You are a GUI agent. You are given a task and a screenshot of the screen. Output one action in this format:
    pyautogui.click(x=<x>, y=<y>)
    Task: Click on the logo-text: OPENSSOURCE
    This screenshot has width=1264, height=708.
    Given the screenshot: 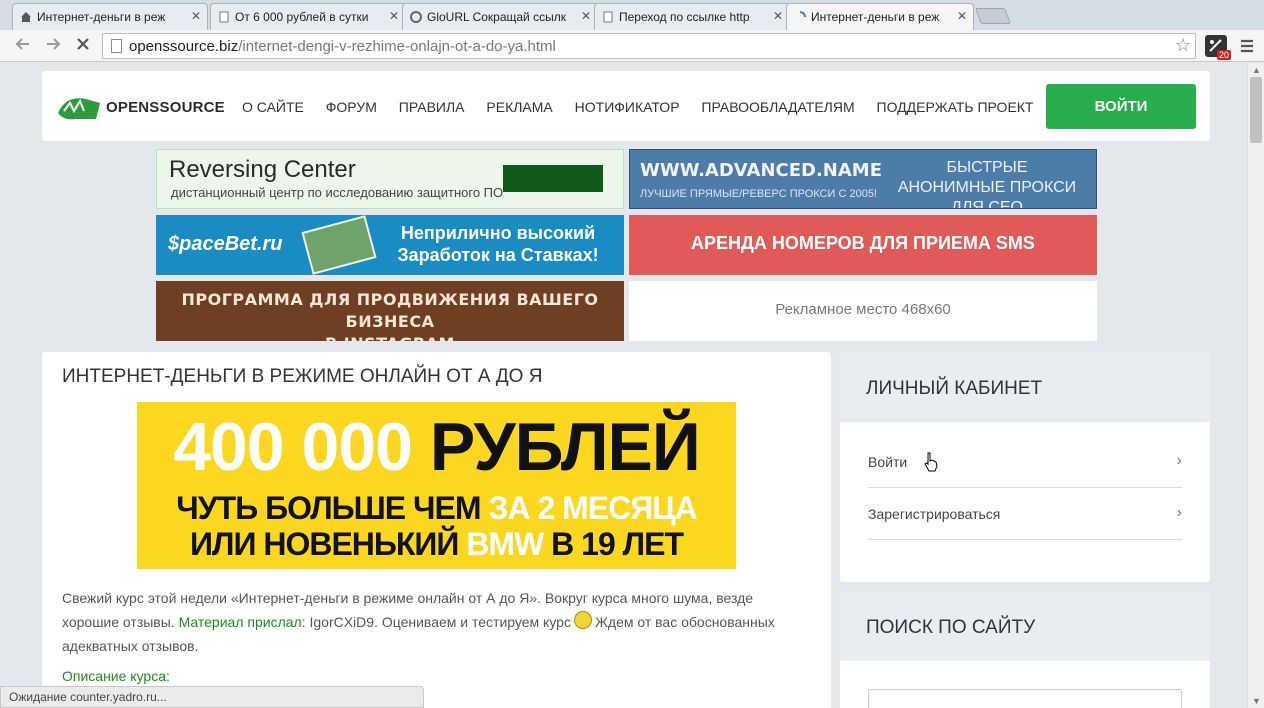 What is the action you would take?
    pyautogui.click(x=165, y=107)
    